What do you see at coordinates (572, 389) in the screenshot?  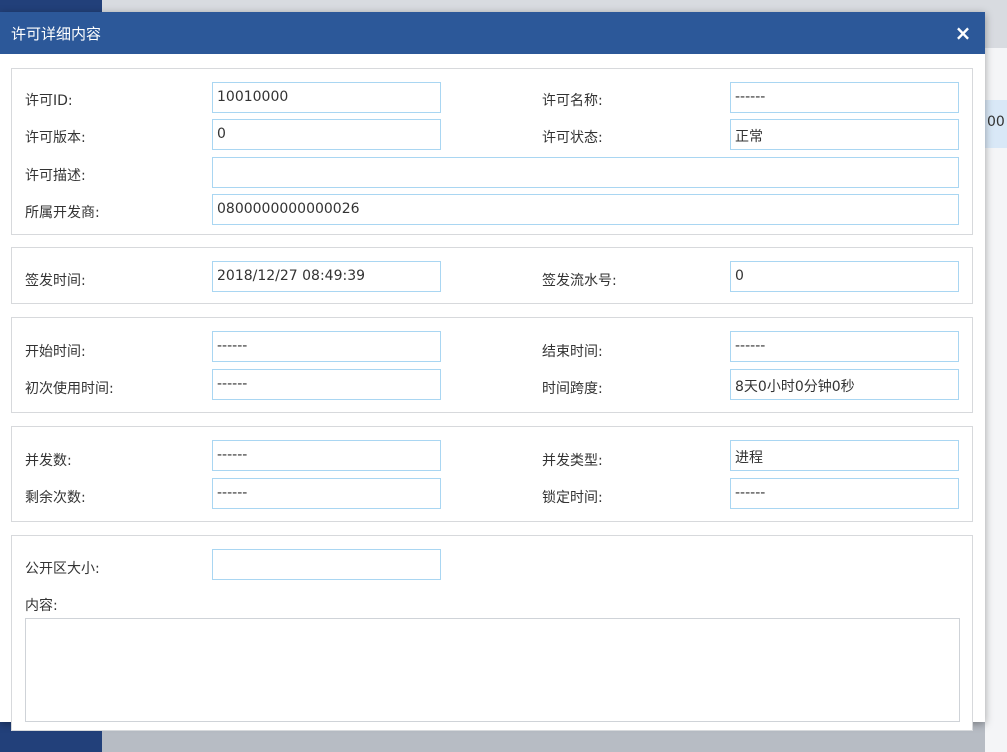 I see `time-span-label: 时间跨度:` at bounding box center [572, 389].